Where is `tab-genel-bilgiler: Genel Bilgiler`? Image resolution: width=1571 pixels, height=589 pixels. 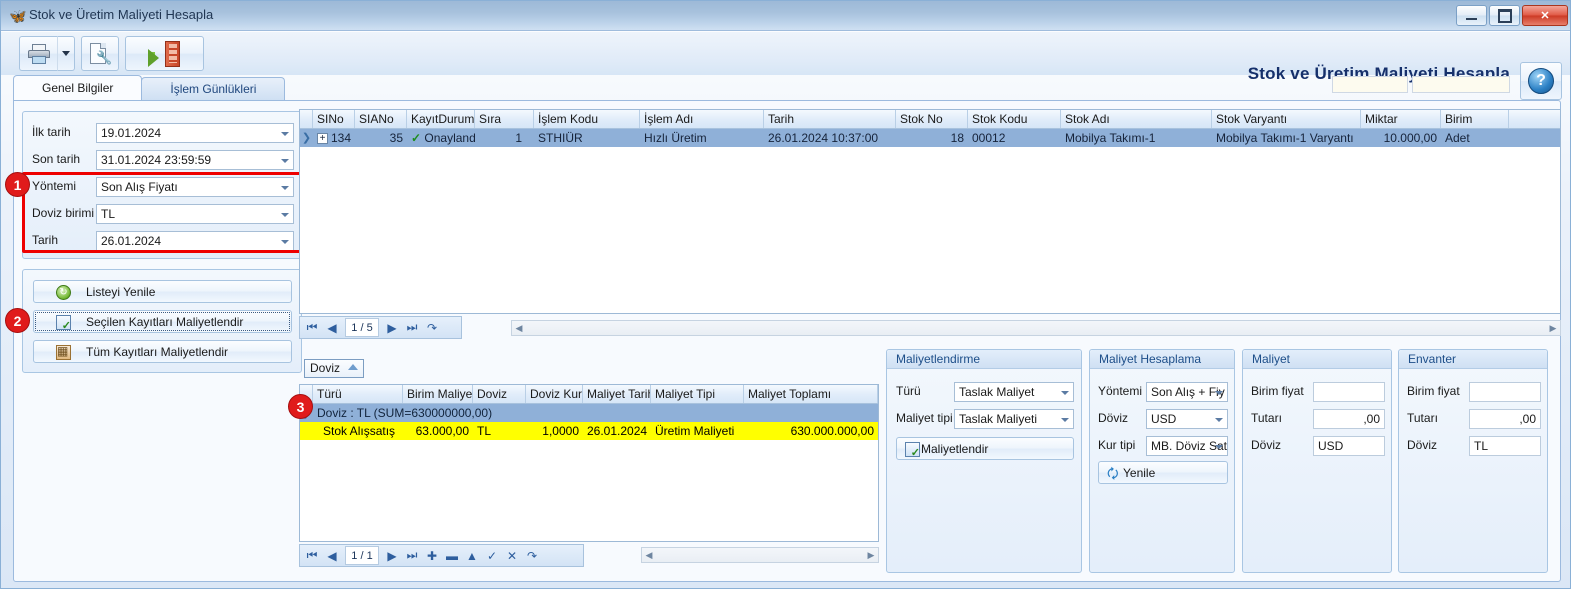
tab-genel-bilgiler: Genel Bilgiler is located at coordinates (78, 87).